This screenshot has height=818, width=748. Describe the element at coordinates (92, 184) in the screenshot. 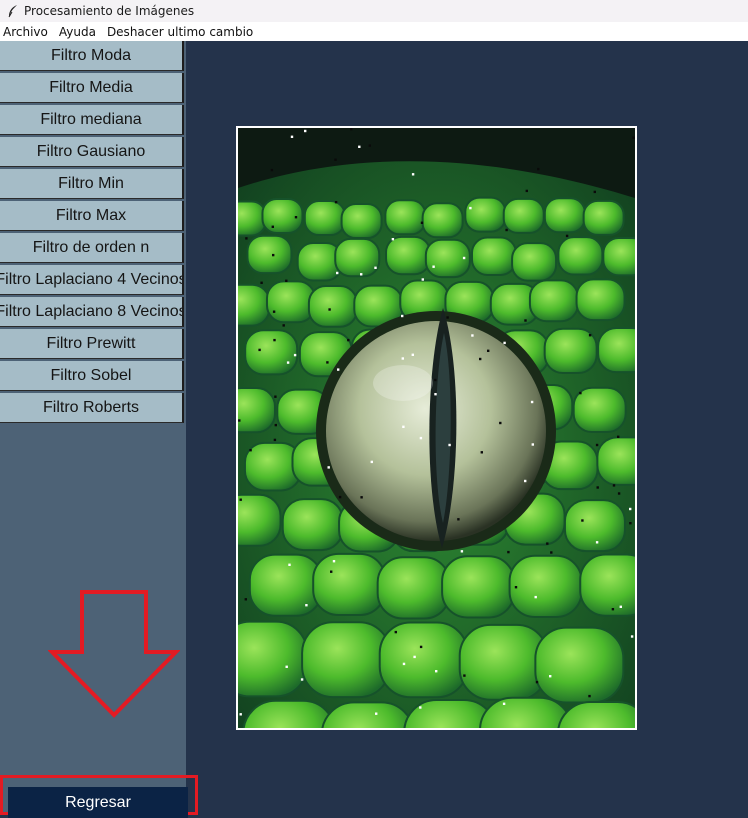

I see `filter-min-button: Filtro Min` at that location.